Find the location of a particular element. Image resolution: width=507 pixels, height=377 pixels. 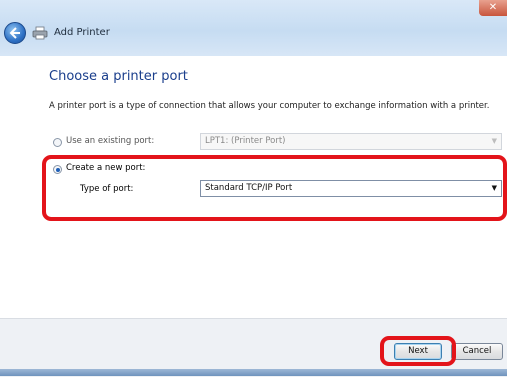

printer-icon is located at coordinates (40, 33).